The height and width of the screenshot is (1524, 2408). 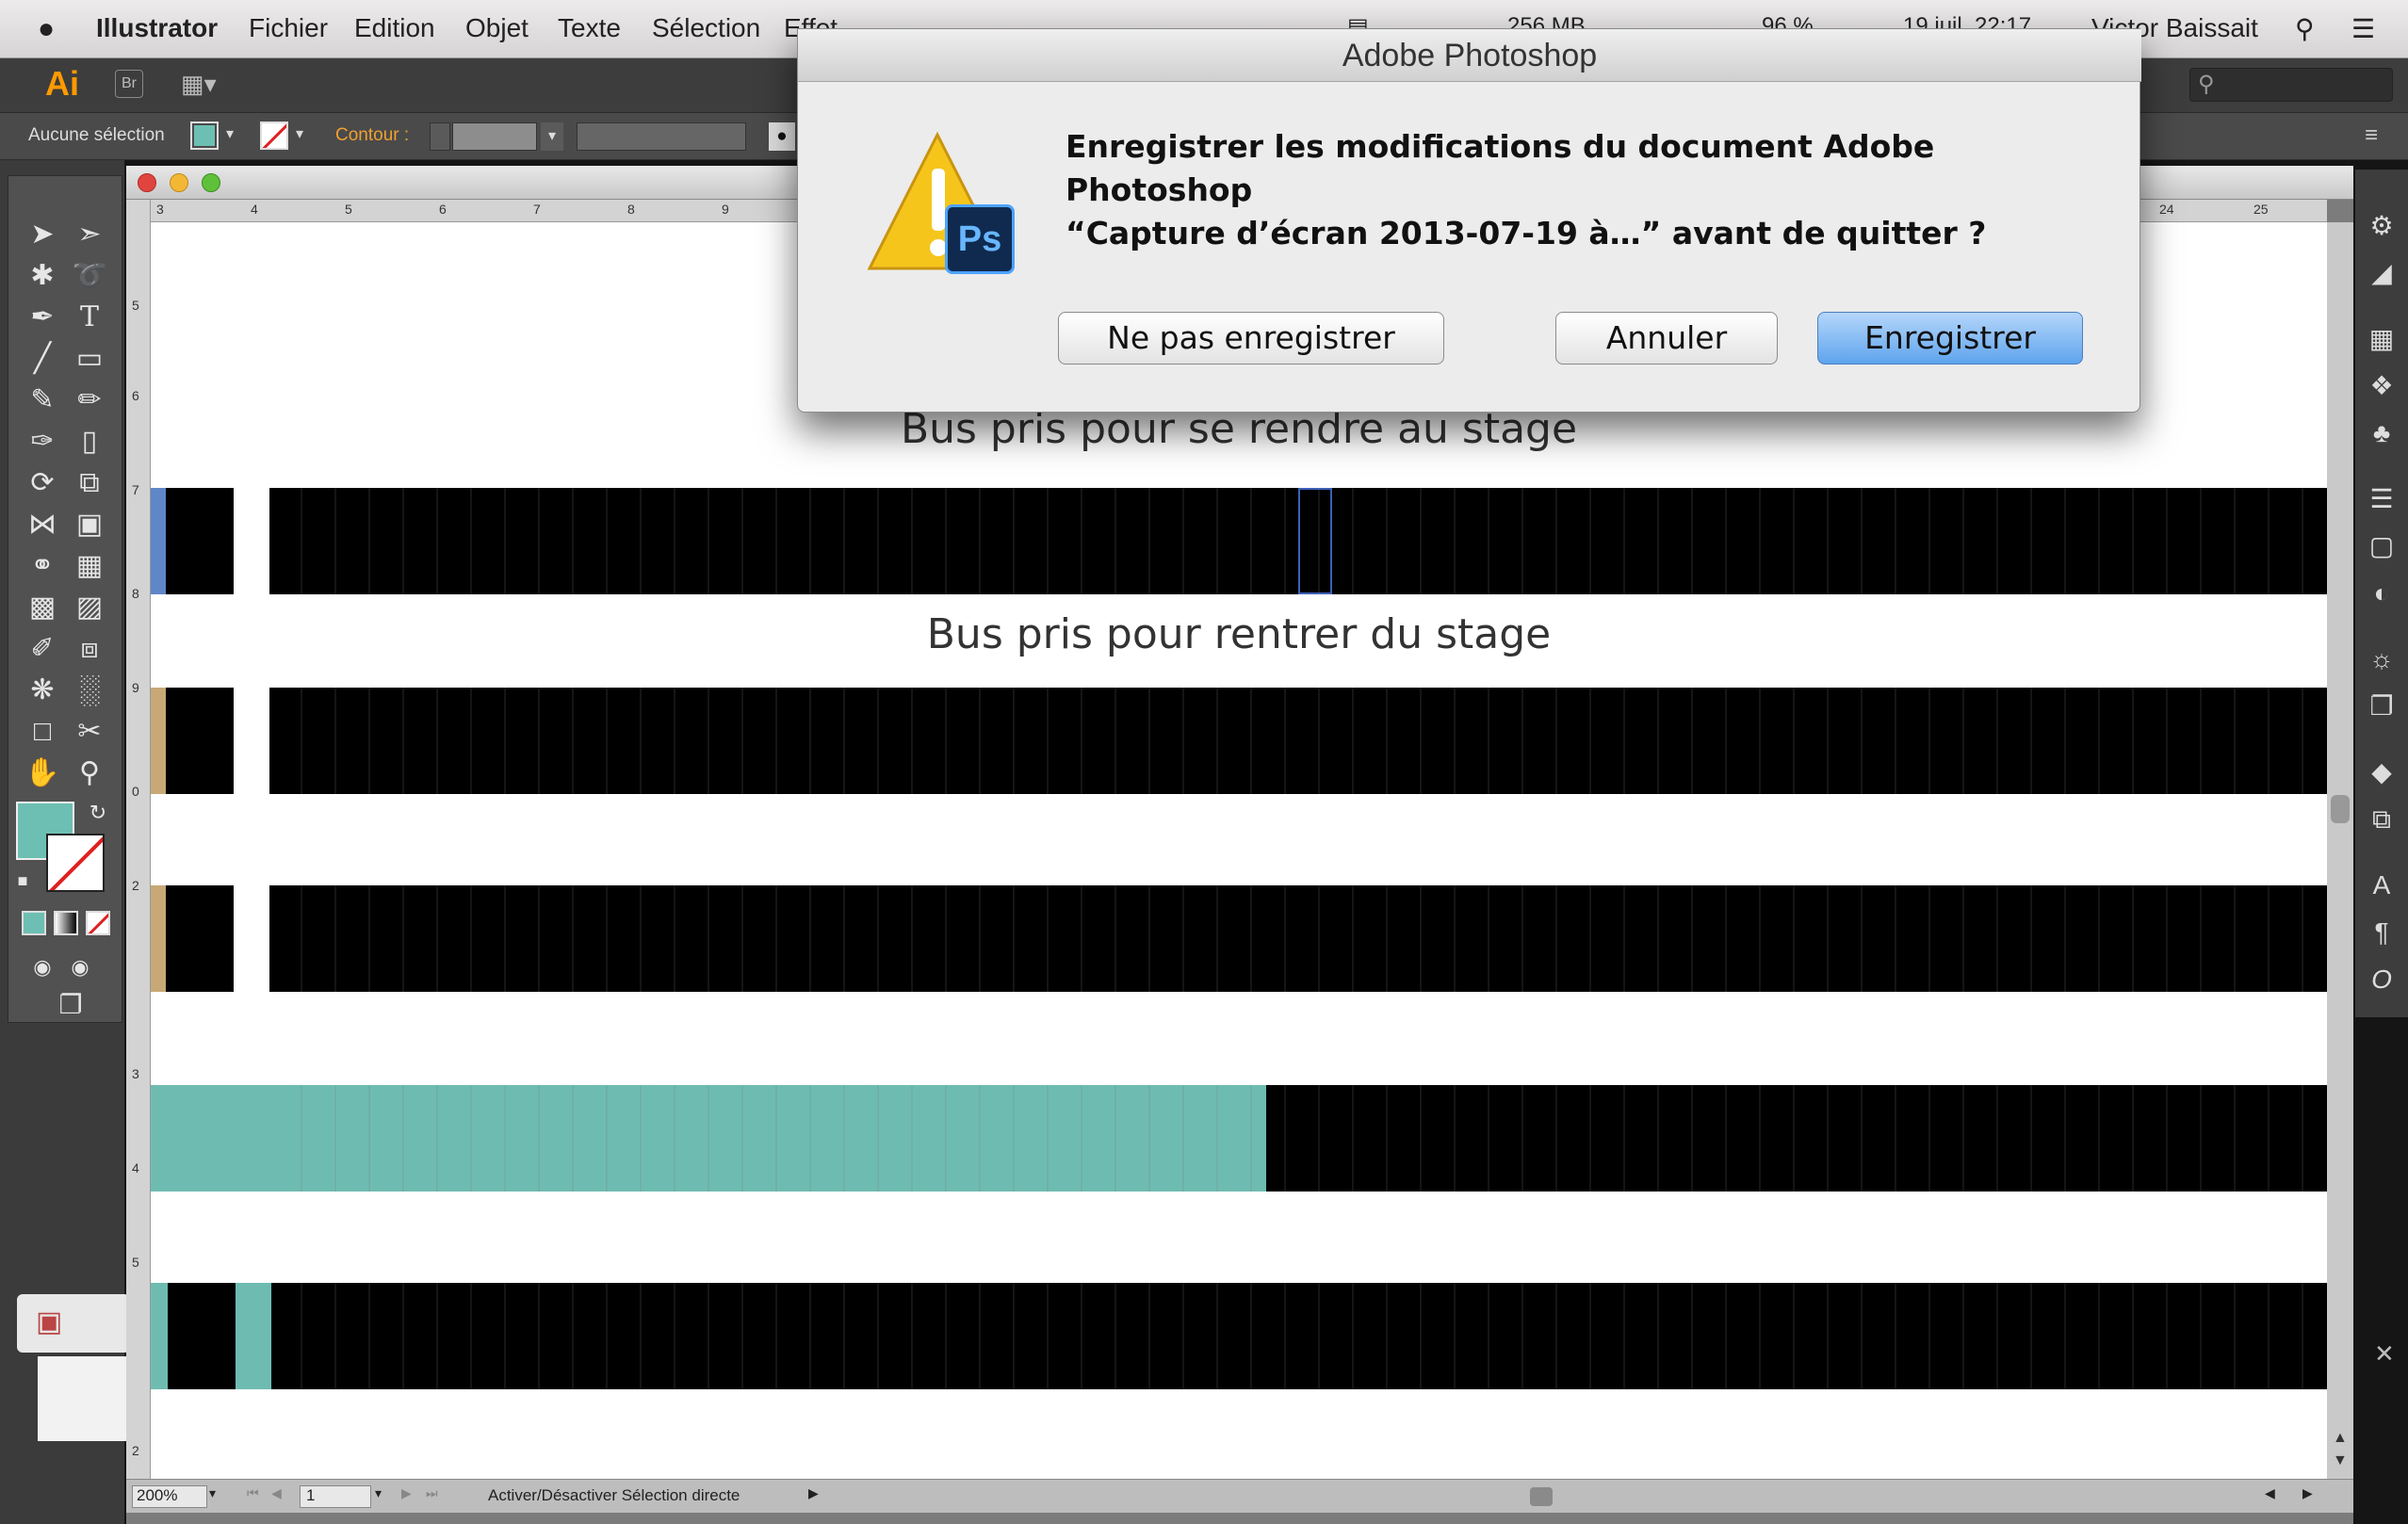 I want to click on scroll-left-icon: ◀, so click(x=2270, y=1493).